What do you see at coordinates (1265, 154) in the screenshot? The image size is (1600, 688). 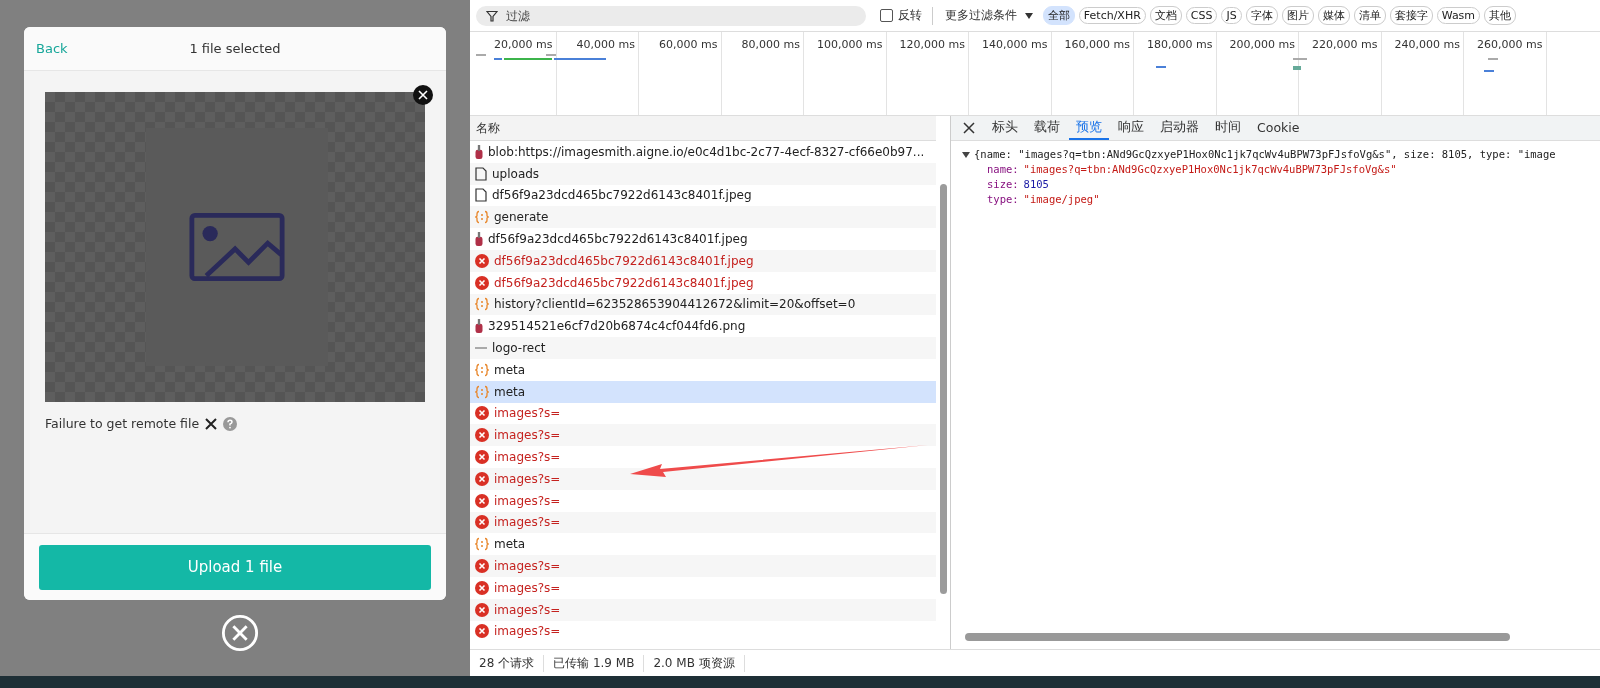 I see `object-summary: {name: "images?q=tbn:ANd9GcQzxyeP1Hox0Nc1jk7qcWv4uBPW73pFJsfoVg&s", size: 8105, type: "image` at bounding box center [1265, 154].